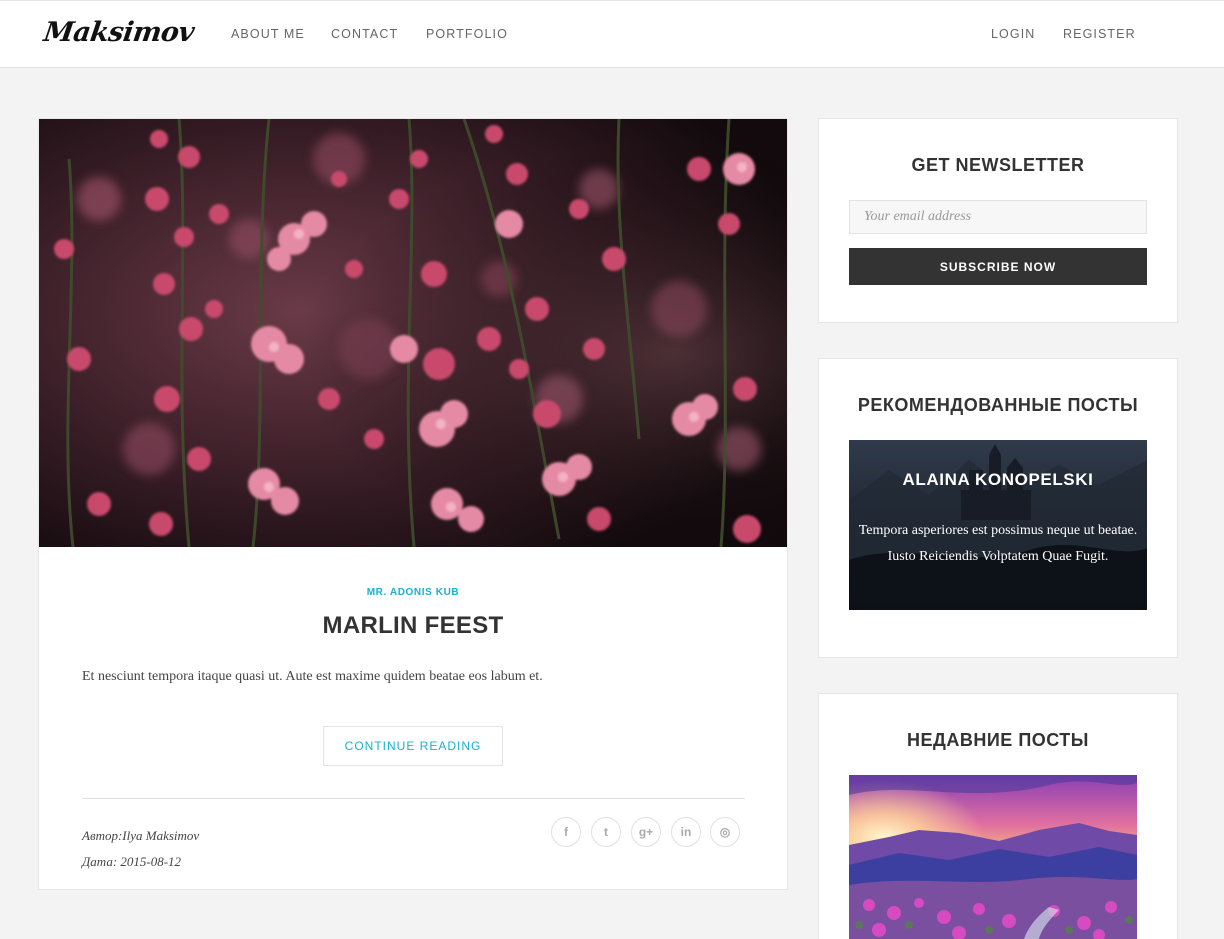 This screenshot has width=1224, height=939. What do you see at coordinates (132, 861) in the screenshot?
I see `post-date: Дата: 2015-08-12` at bounding box center [132, 861].